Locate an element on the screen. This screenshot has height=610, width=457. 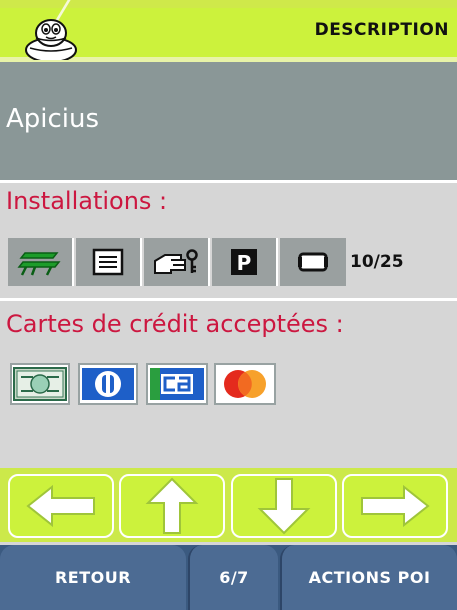
page-indicator: 6/7 is located at coordinates (233, 577).